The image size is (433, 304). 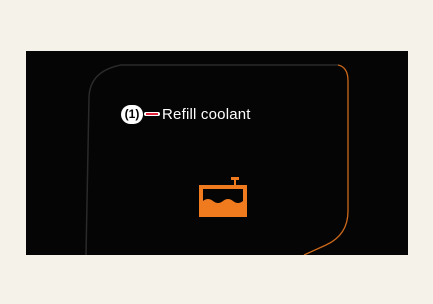 What do you see at coordinates (206, 114) in the screenshot?
I see `warning-message: Refill coolant` at bounding box center [206, 114].